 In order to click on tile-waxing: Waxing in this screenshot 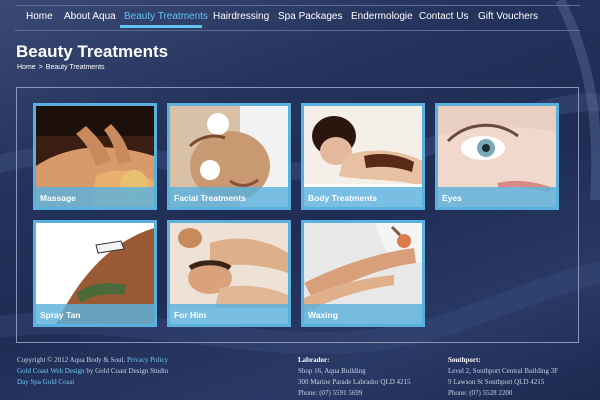, I will do `click(363, 273)`.